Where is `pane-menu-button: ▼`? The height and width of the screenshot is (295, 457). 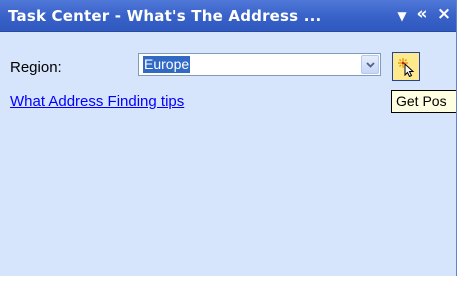 pane-menu-button: ▼ is located at coordinates (402, 19).